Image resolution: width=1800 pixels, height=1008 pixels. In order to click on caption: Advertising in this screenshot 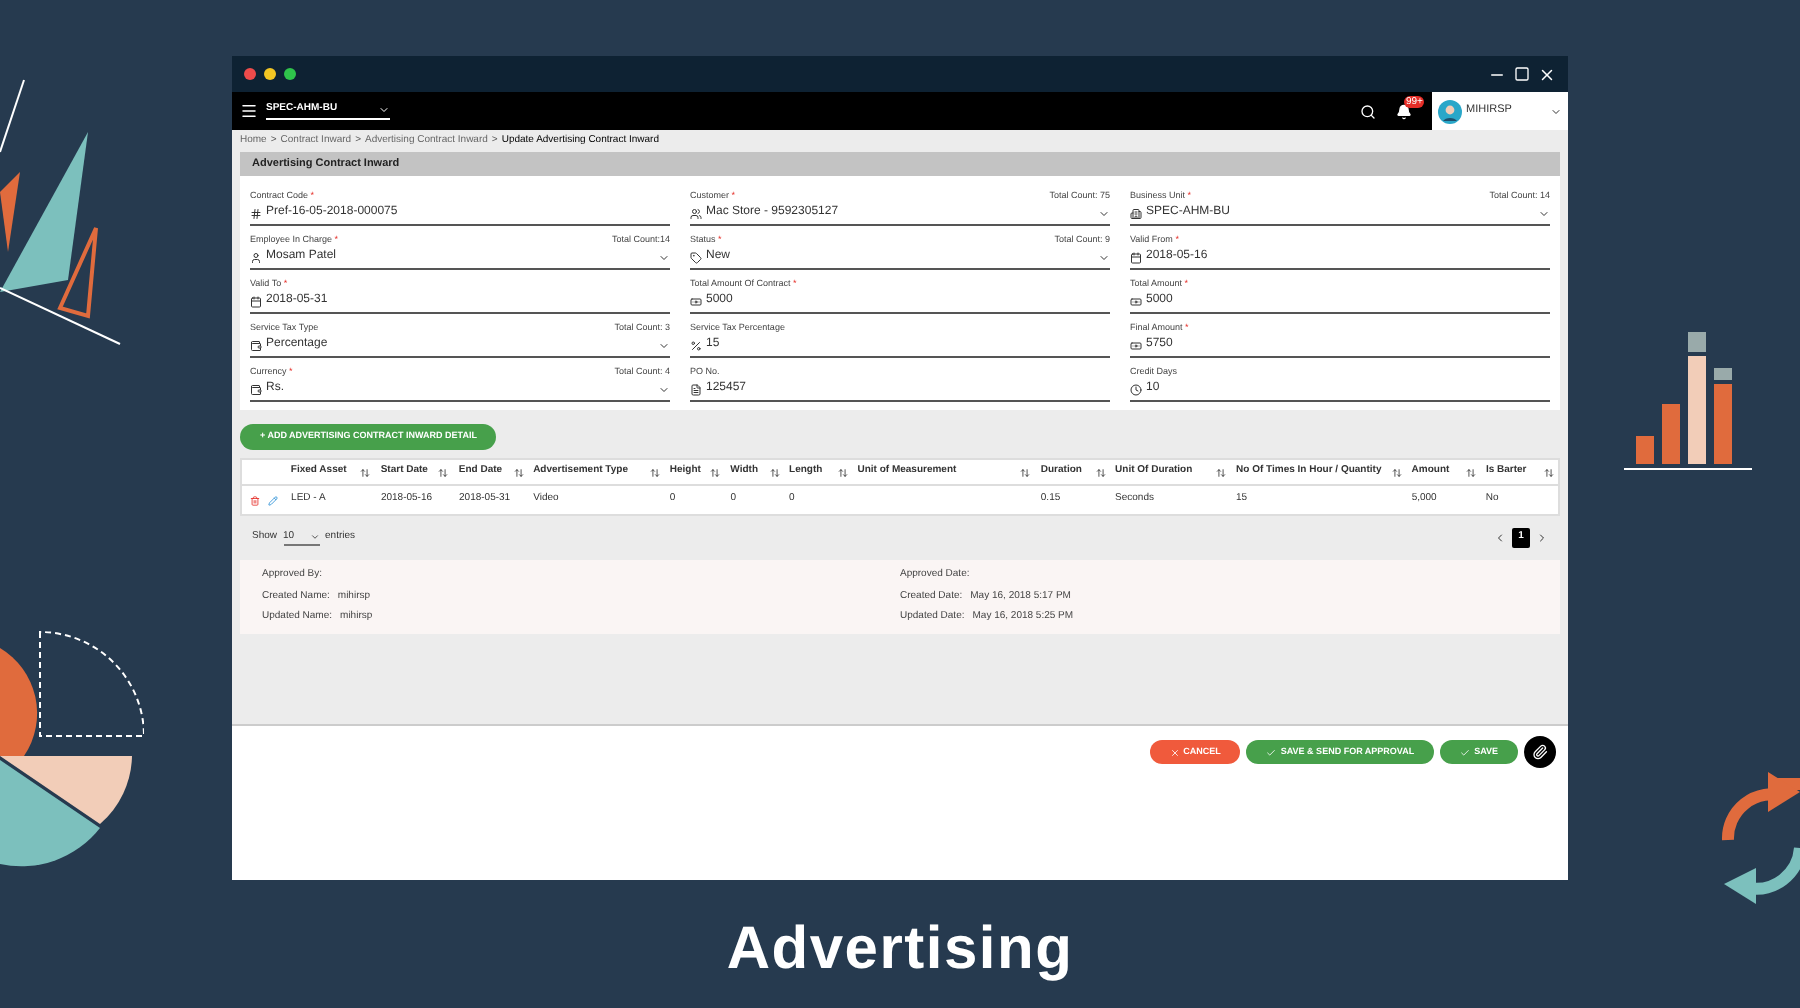, I will do `click(900, 950)`.